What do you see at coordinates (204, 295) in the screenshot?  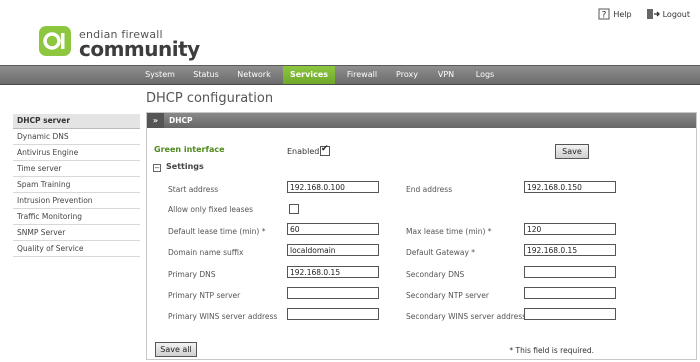 I see `primary-ntp-label: Primary NTP server` at bounding box center [204, 295].